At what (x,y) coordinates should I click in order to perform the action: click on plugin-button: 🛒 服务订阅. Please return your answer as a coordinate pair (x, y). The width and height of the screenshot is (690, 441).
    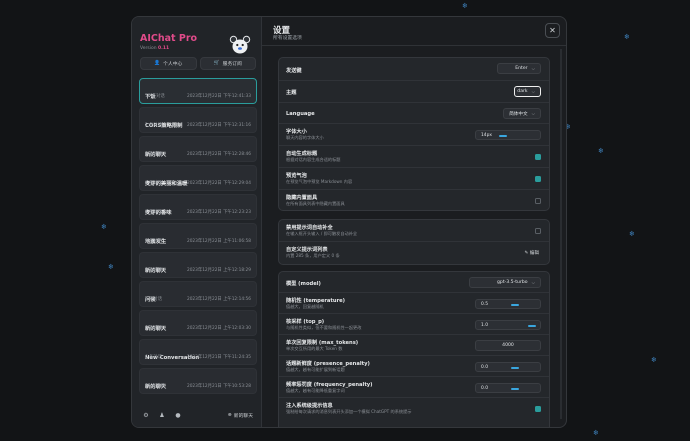
    Looking at the image, I should click on (227, 63).